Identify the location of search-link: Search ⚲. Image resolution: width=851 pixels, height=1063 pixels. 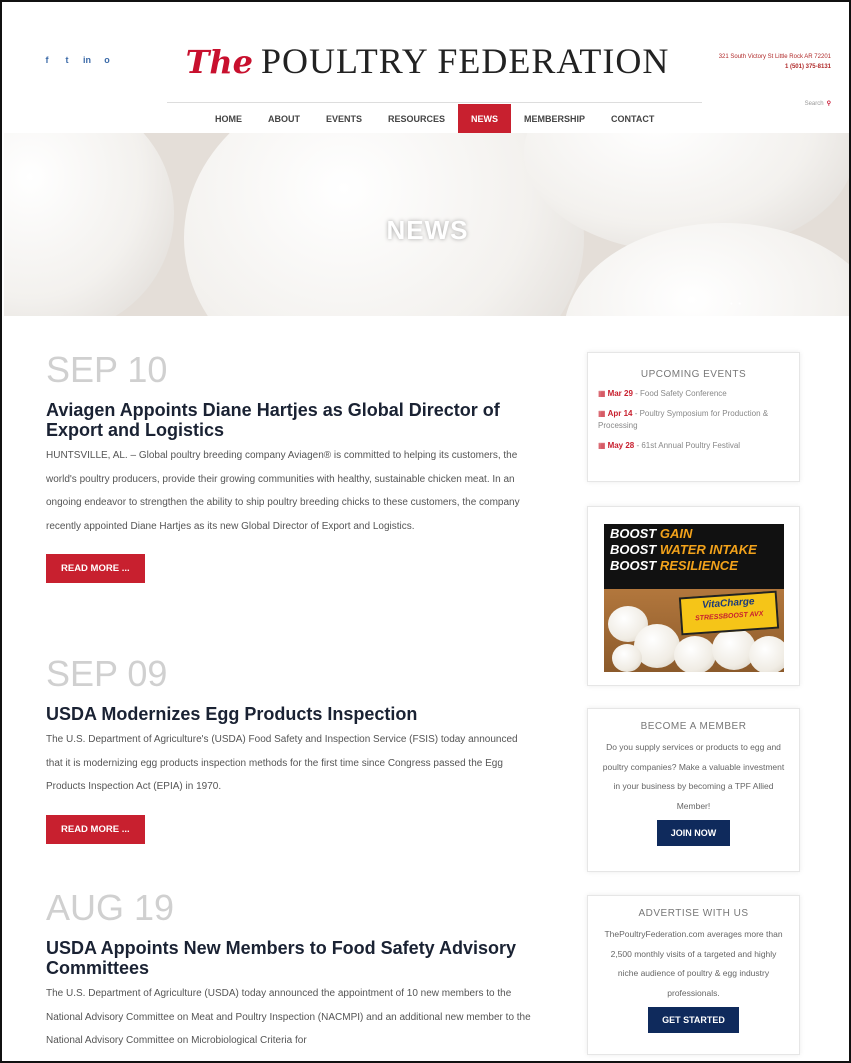
(818, 103).